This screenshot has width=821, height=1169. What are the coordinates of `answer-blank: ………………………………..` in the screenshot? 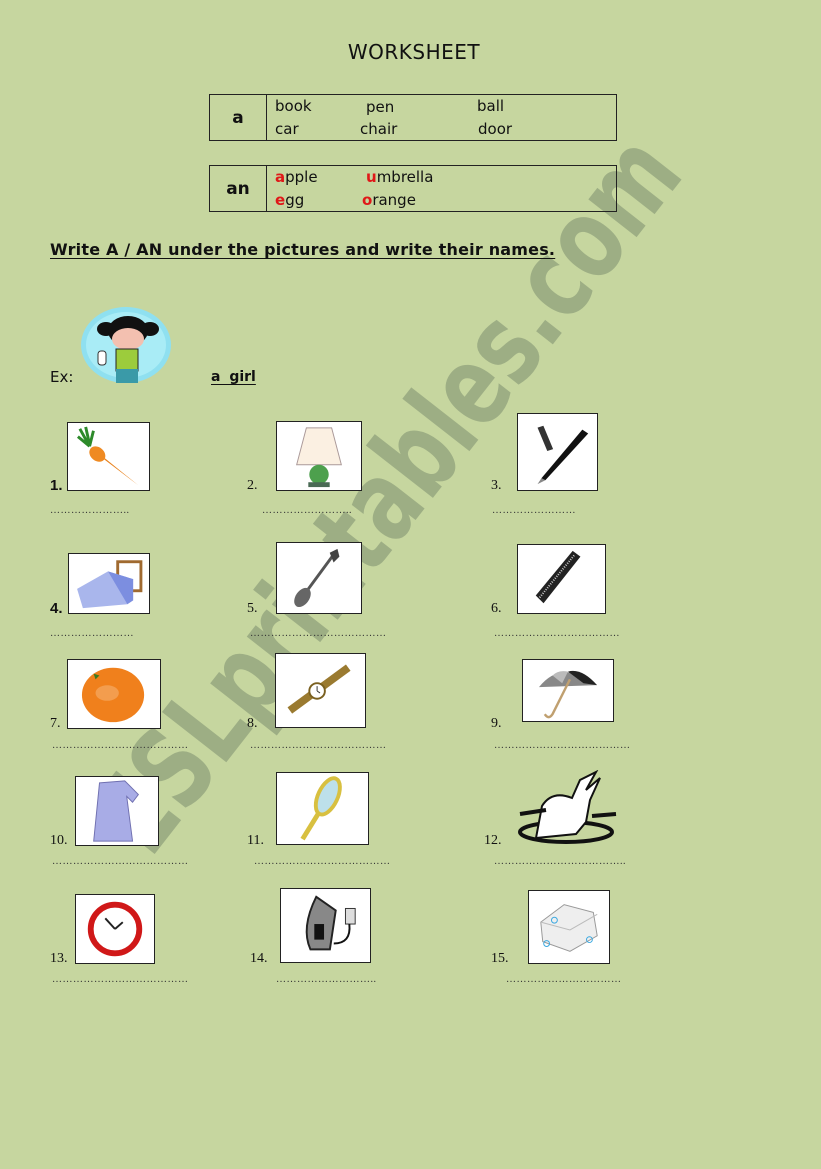 It's located at (560, 861).